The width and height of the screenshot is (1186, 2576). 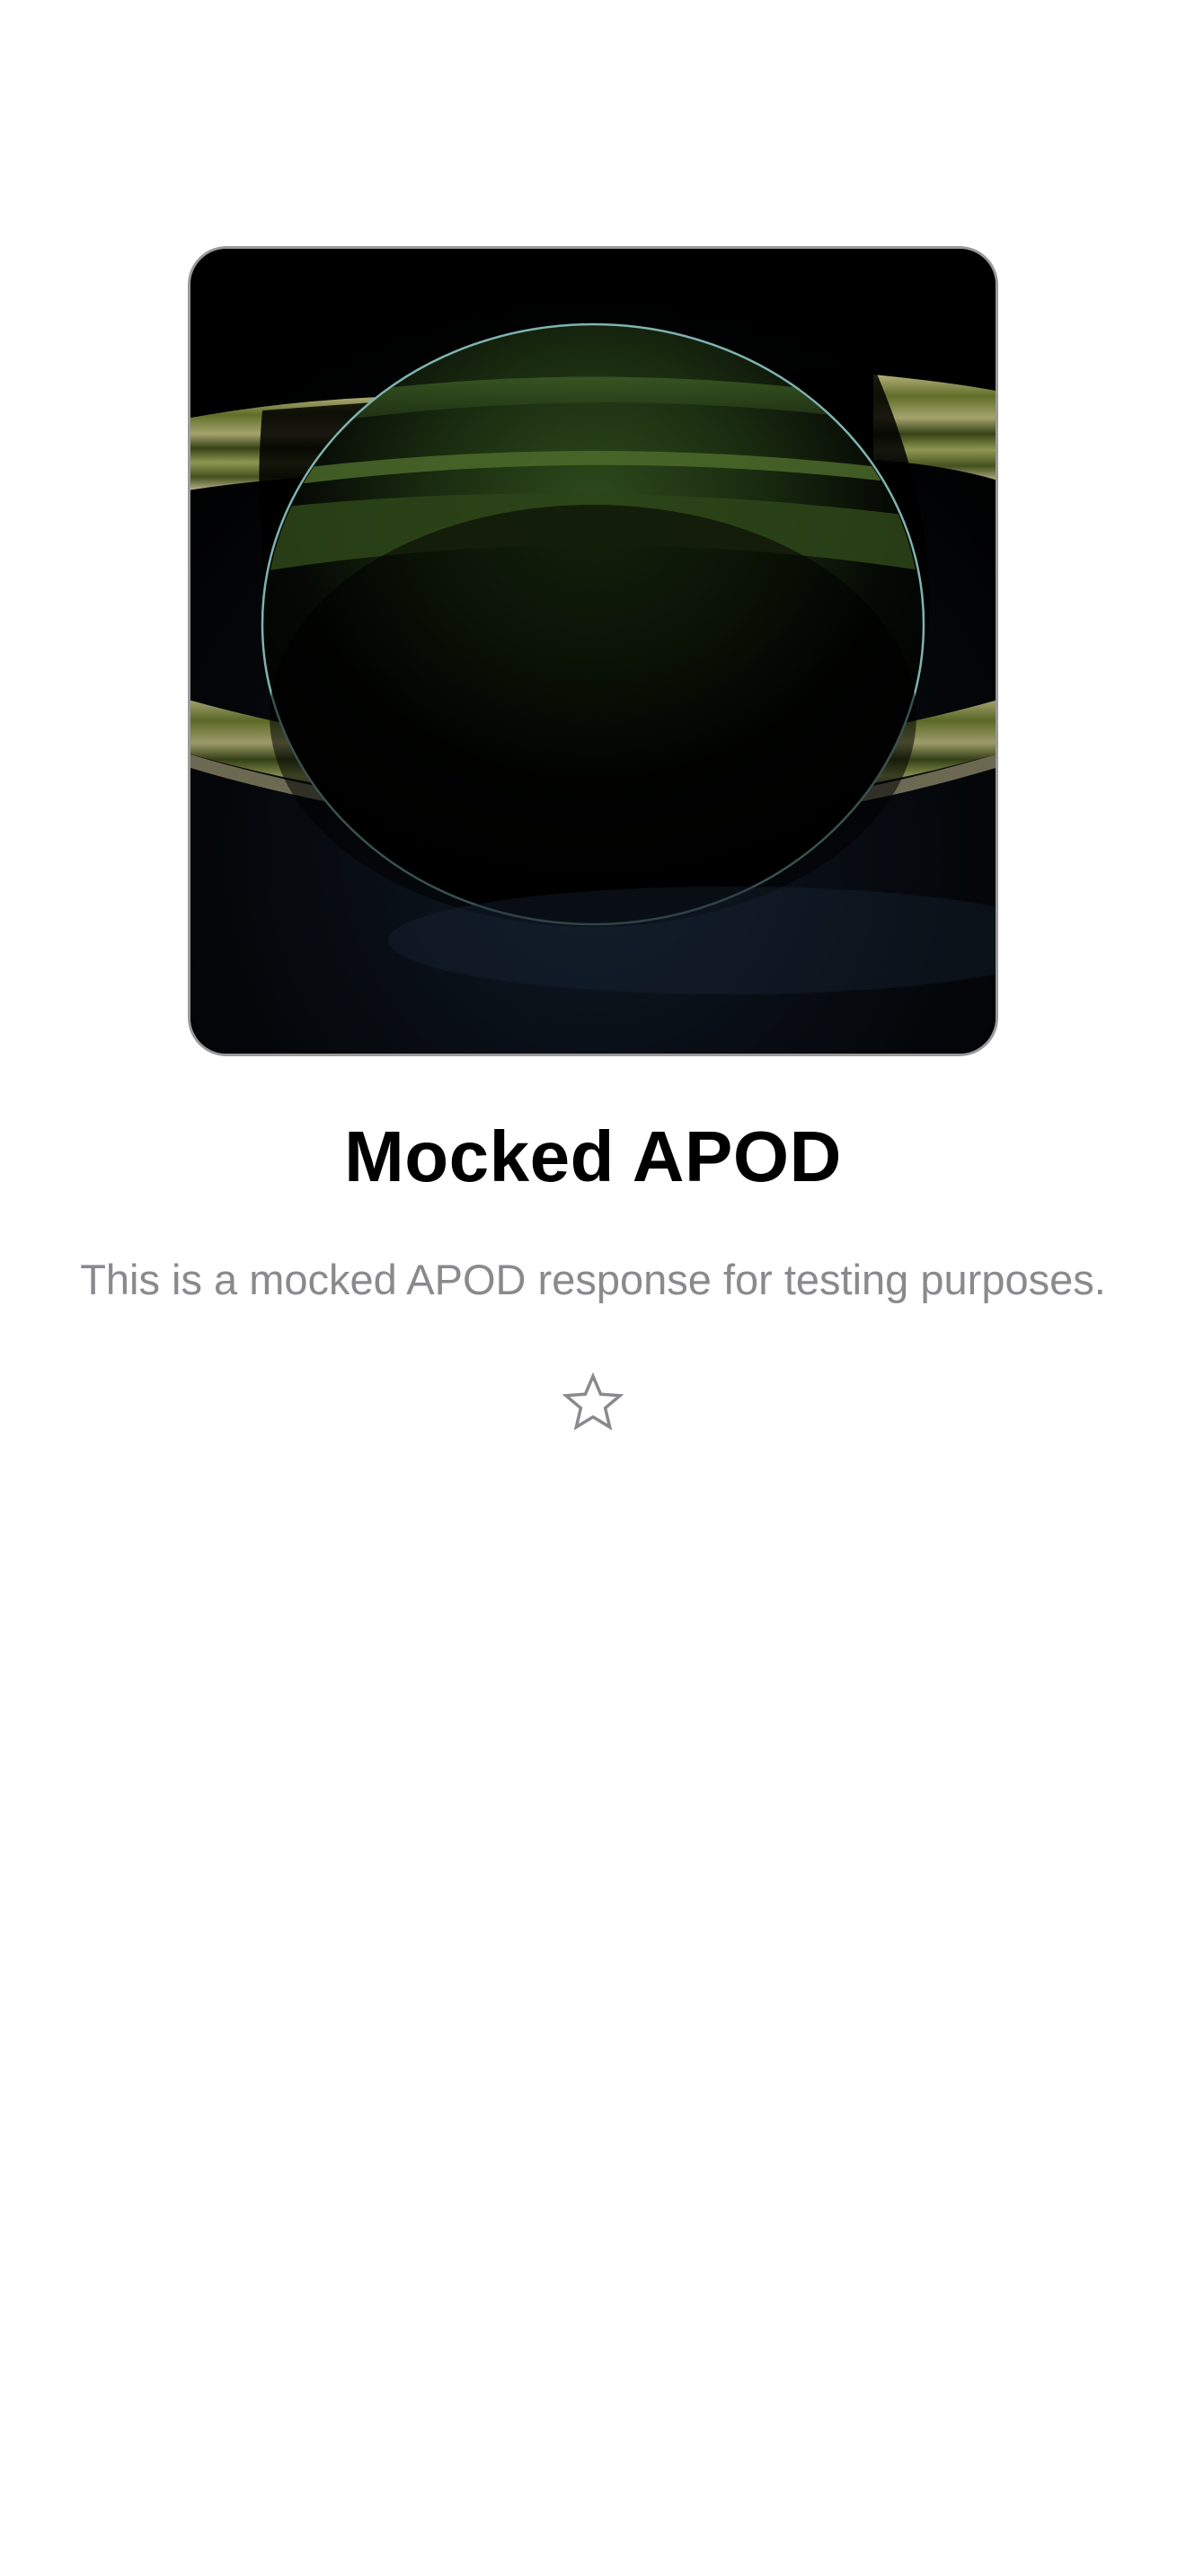 I want to click on favorite-button, so click(x=593, y=1403).